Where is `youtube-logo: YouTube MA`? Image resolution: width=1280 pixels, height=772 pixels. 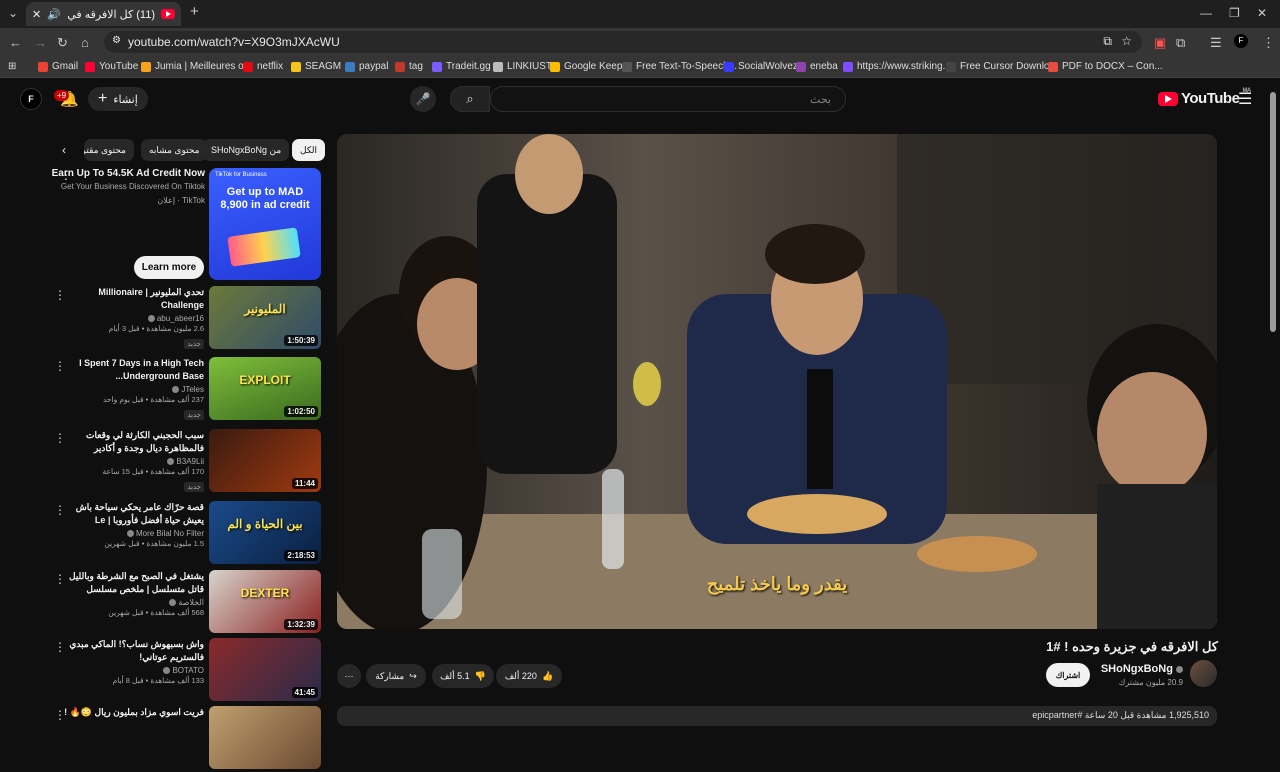
youtube-logo: YouTube MA is located at coordinates (1204, 97).